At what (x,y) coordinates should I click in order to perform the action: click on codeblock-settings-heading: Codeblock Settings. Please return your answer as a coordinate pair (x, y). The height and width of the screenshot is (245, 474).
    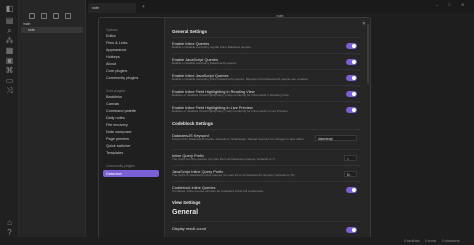
    Looking at the image, I should click on (192, 123).